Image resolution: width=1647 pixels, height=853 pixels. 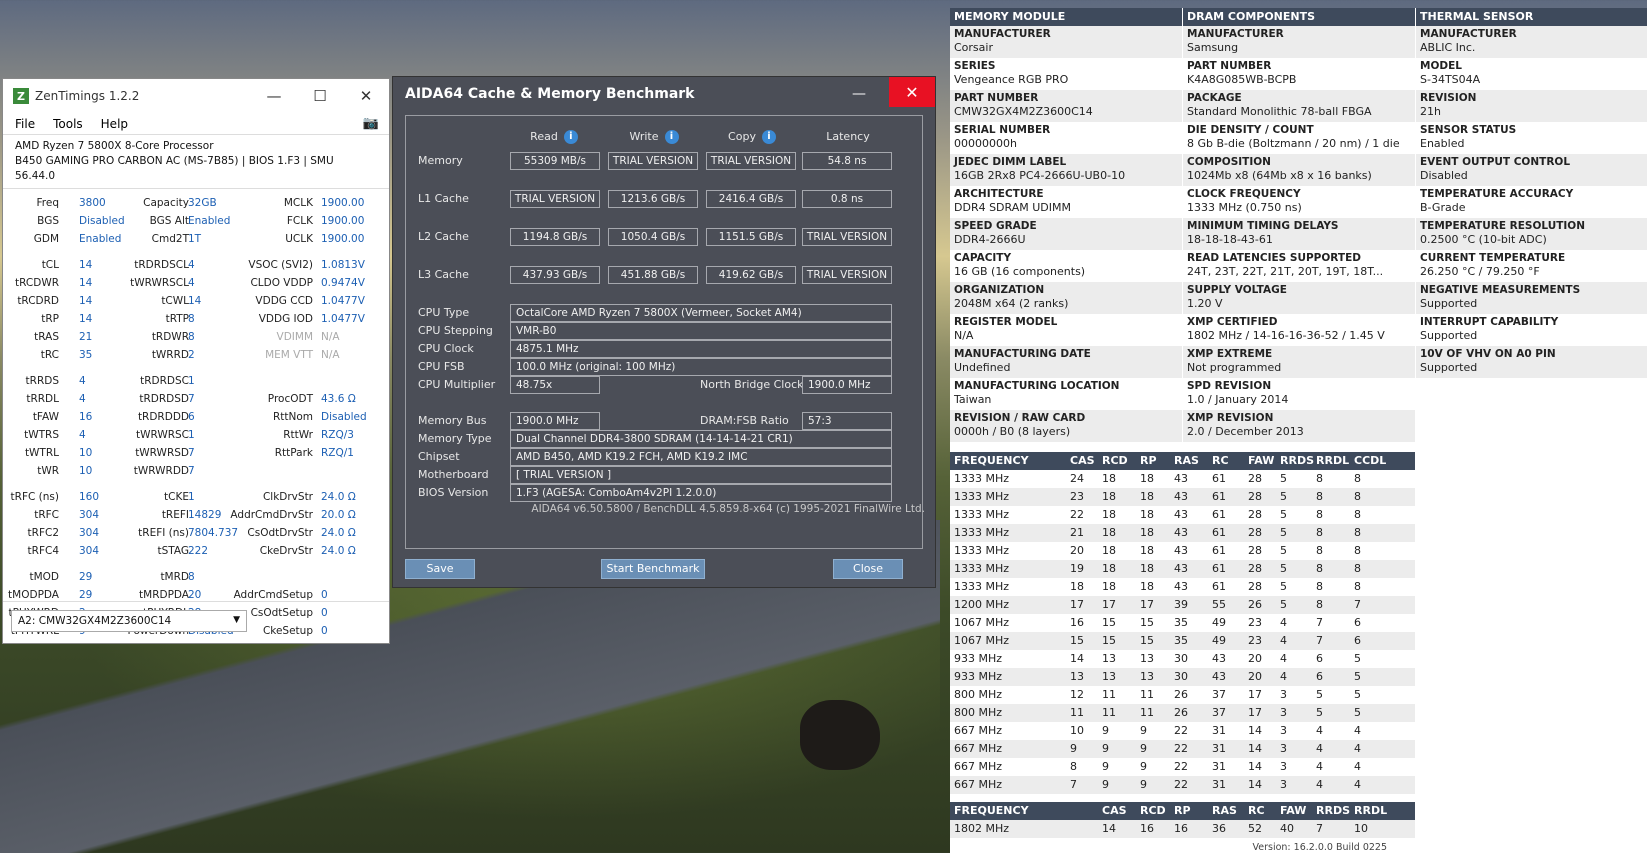 I want to click on timing-label: tREFI (ns), so click(x=163, y=533).